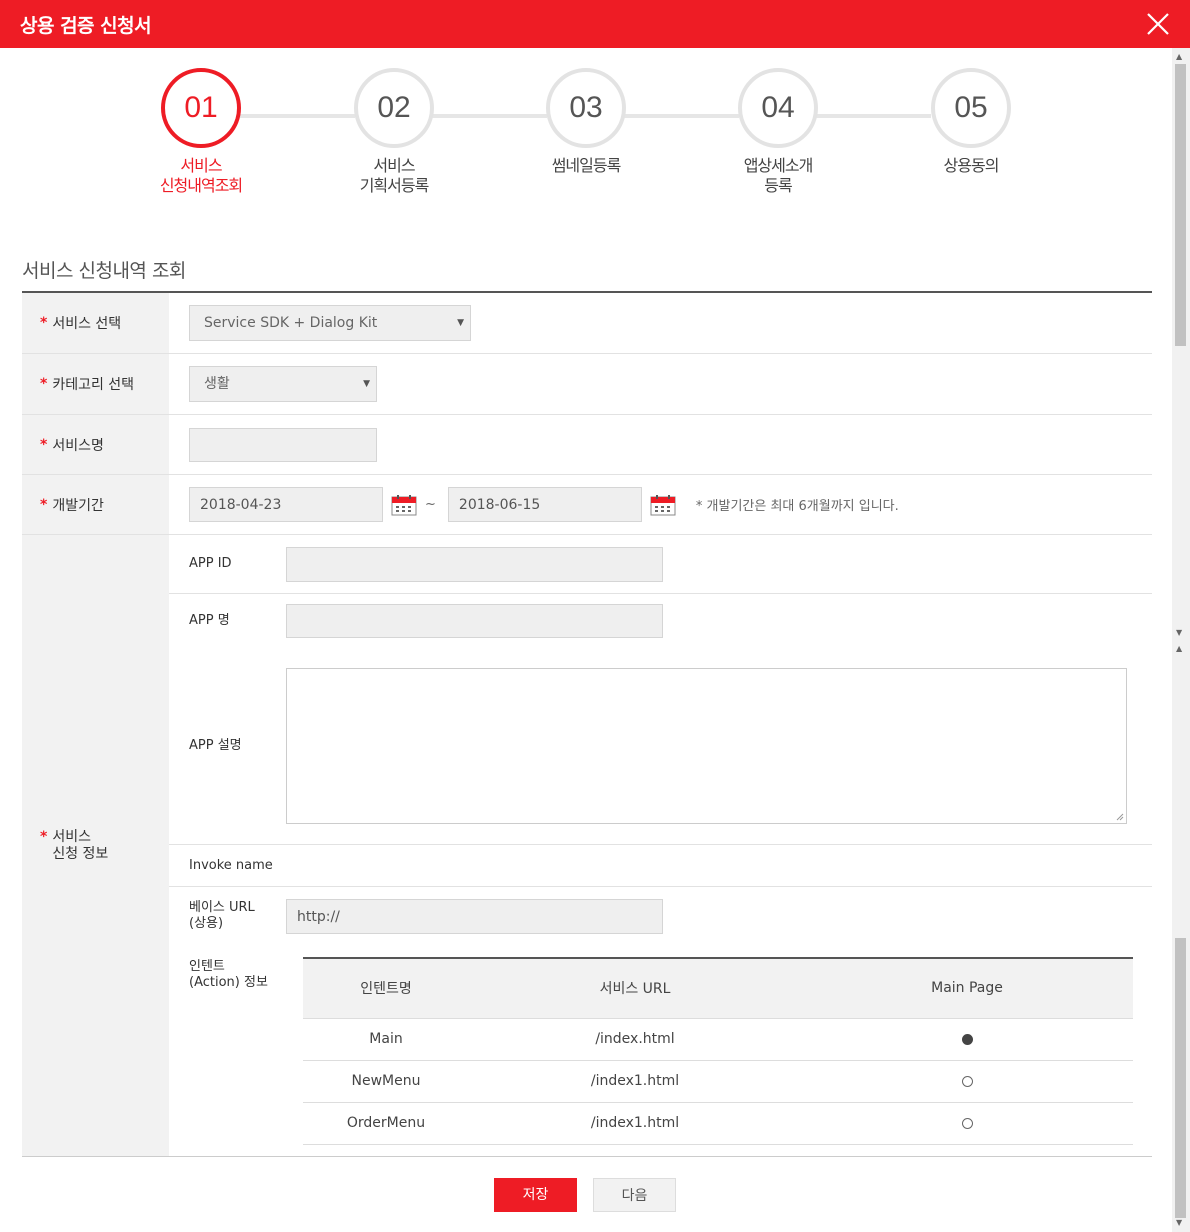 Image resolution: width=1190 pixels, height=1232 pixels. What do you see at coordinates (474, 564) in the screenshot?
I see `app-id-input` at bounding box center [474, 564].